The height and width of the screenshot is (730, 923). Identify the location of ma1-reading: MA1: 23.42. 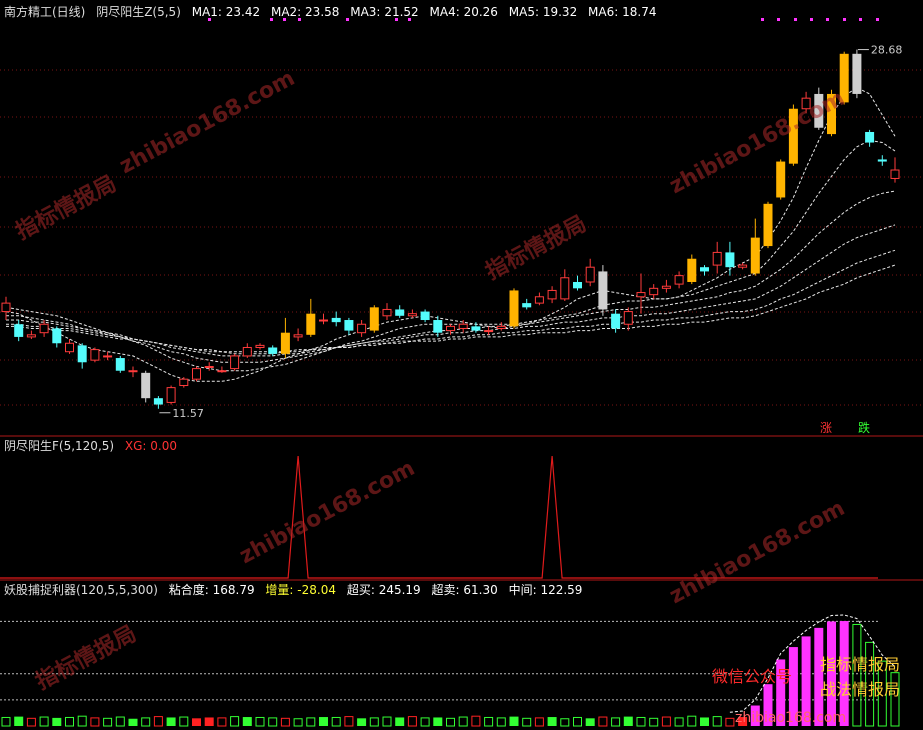
(226, 12).